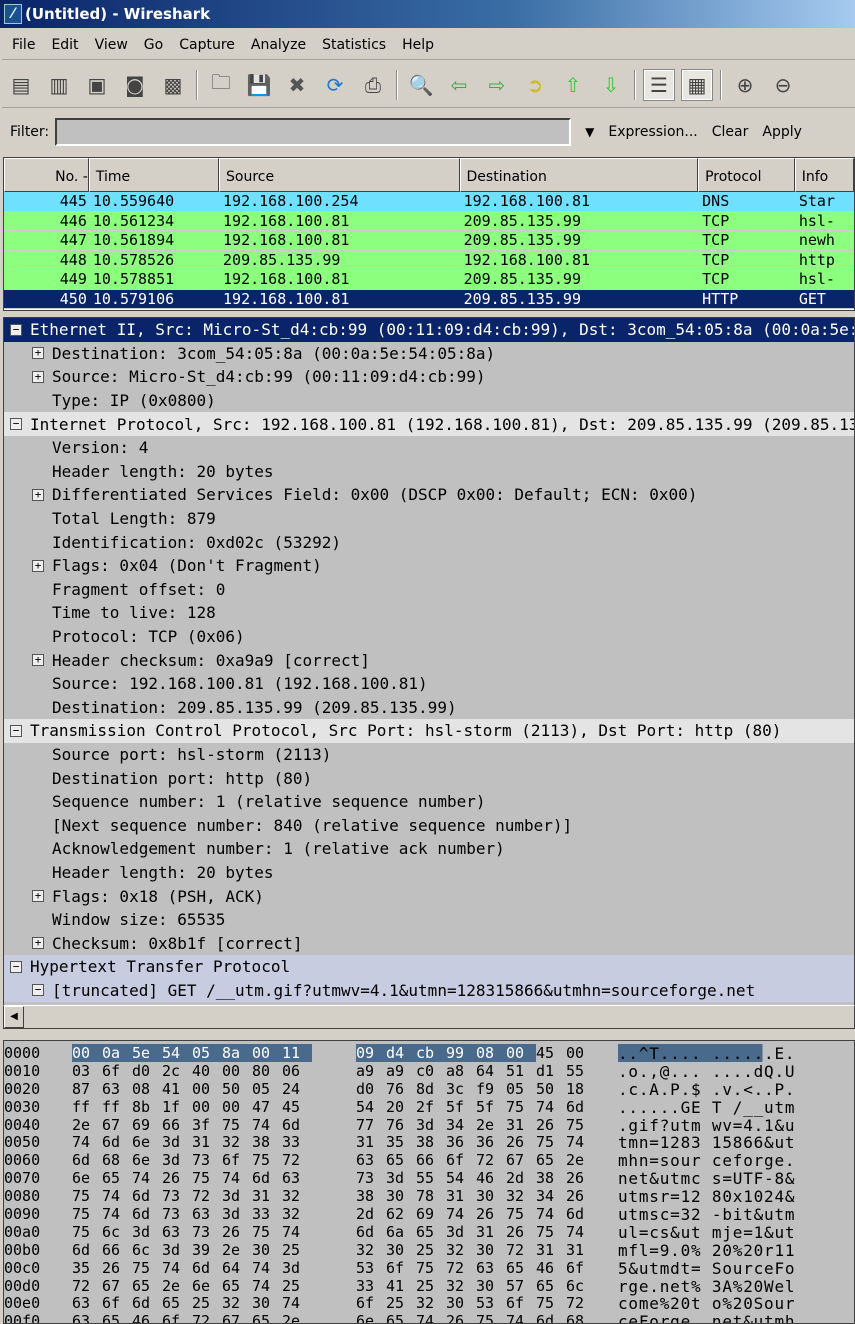  What do you see at coordinates (339, 175) in the screenshot?
I see `column-header-source: Source` at bounding box center [339, 175].